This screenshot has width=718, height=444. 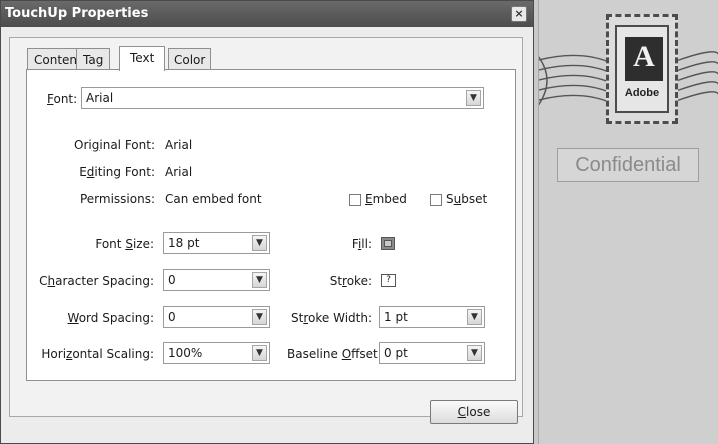 I want to click on embed-label: Embed, so click(x=386, y=199).